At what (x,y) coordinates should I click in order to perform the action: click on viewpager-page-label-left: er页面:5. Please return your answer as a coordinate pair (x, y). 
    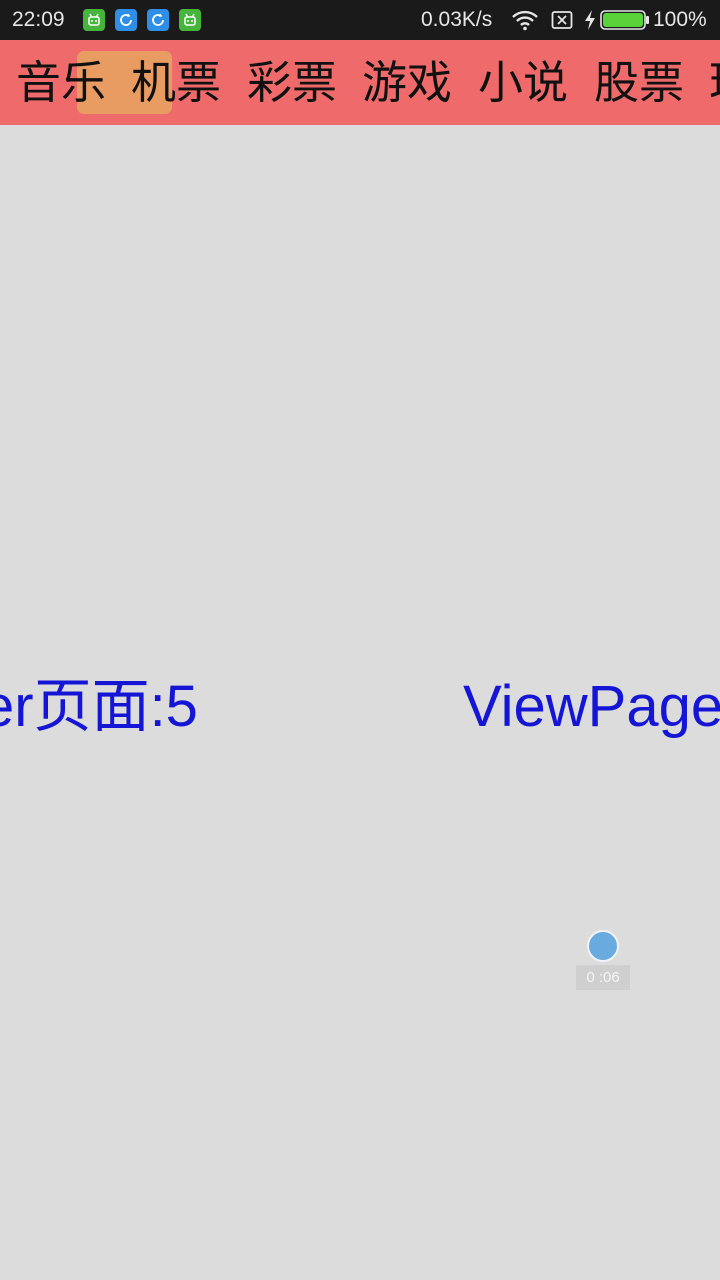
    Looking at the image, I should click on (99, 706).